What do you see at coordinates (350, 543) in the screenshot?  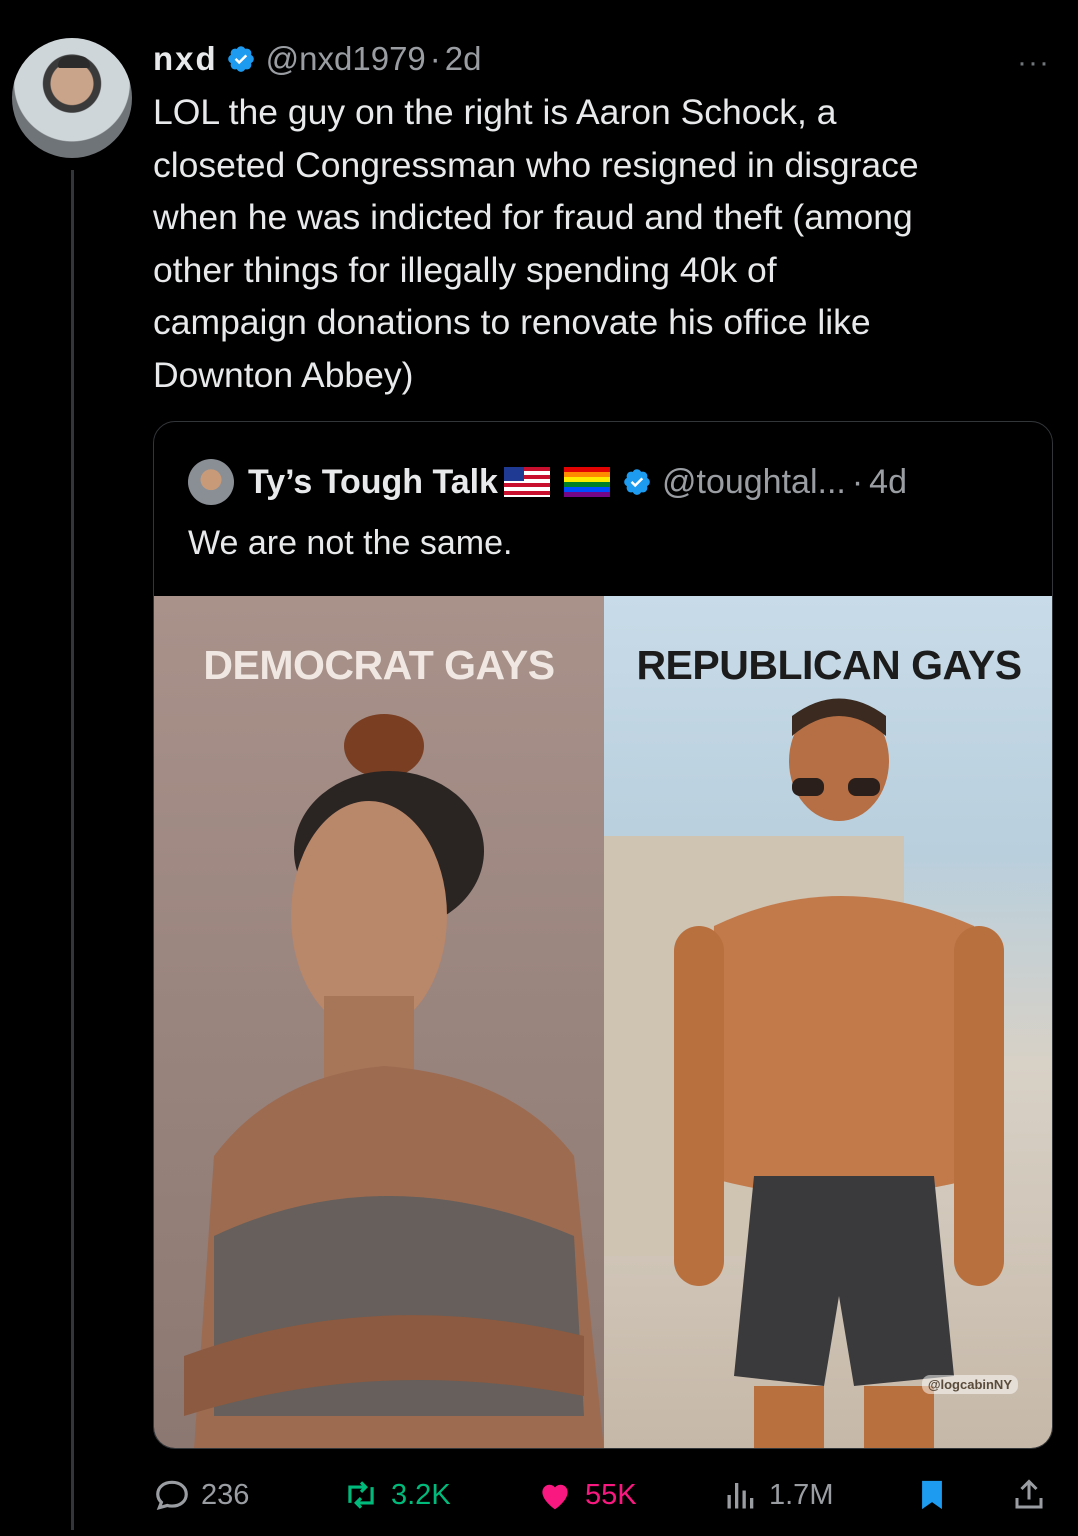 I see `quote-text: We are not the same.` at bounding box center [350, 543].